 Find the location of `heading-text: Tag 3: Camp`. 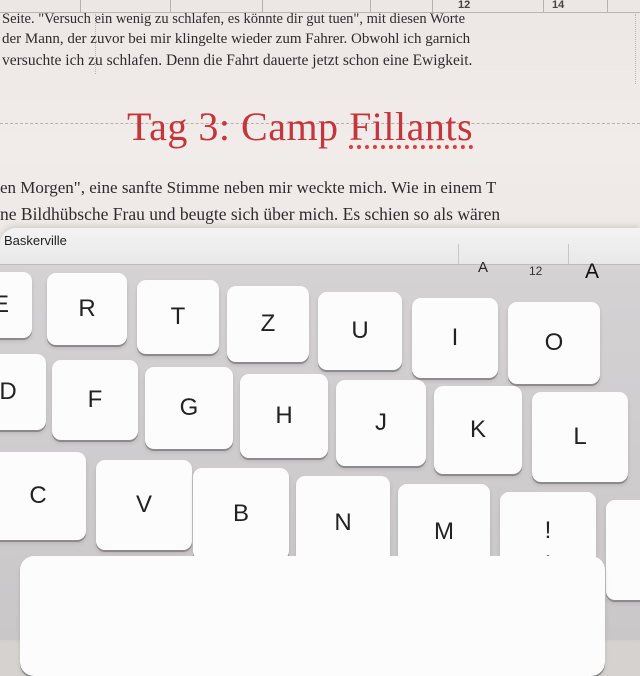

heading-text: Tag 3: Camp is located at coordinates (238, 126).